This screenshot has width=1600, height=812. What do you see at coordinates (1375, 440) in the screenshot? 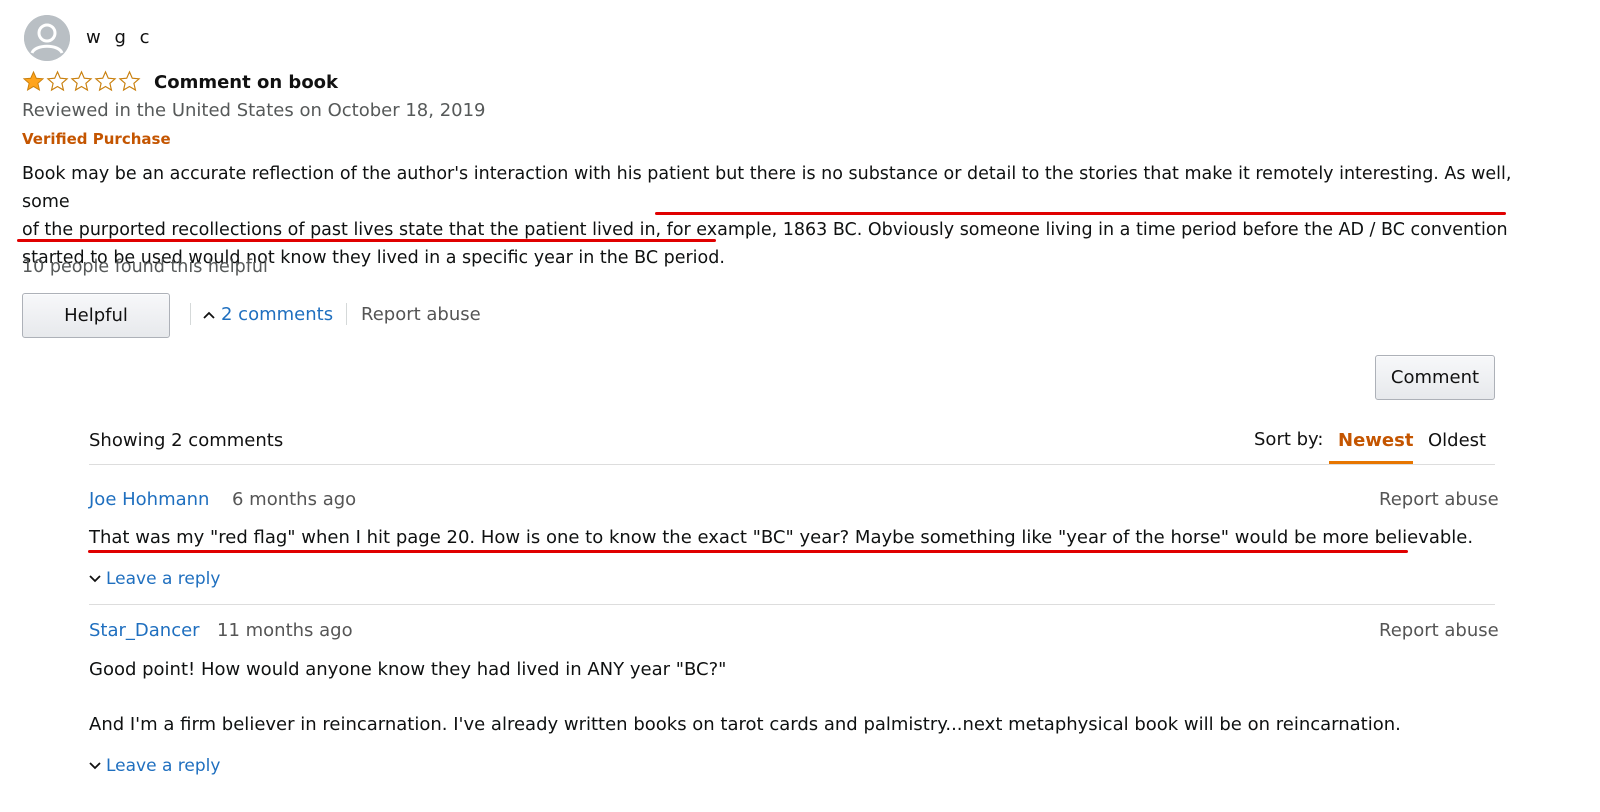
I see `sort-newest-tab: Newest` at bounding box center [1375, 440].